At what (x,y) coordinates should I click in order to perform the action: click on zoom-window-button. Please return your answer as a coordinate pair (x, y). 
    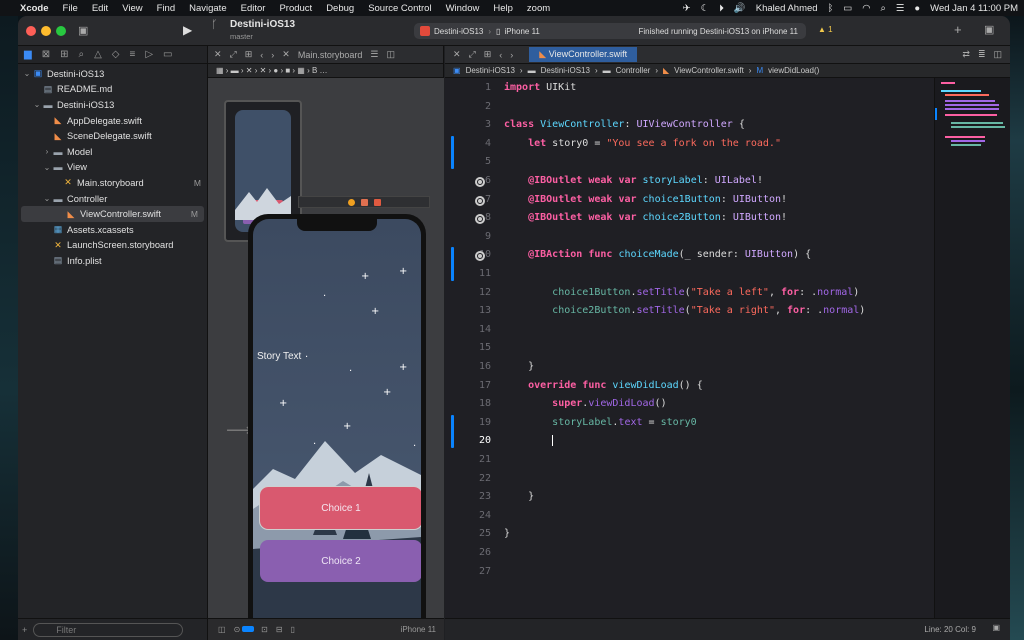
    Looking at the image, I should click on (61, 31).